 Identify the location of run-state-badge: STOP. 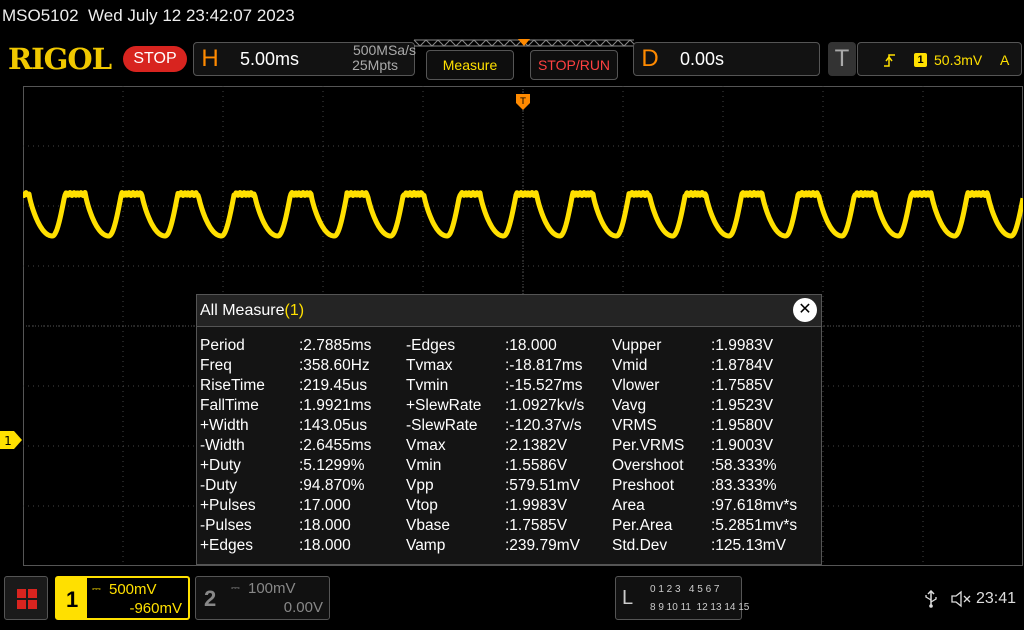
(155, 59).